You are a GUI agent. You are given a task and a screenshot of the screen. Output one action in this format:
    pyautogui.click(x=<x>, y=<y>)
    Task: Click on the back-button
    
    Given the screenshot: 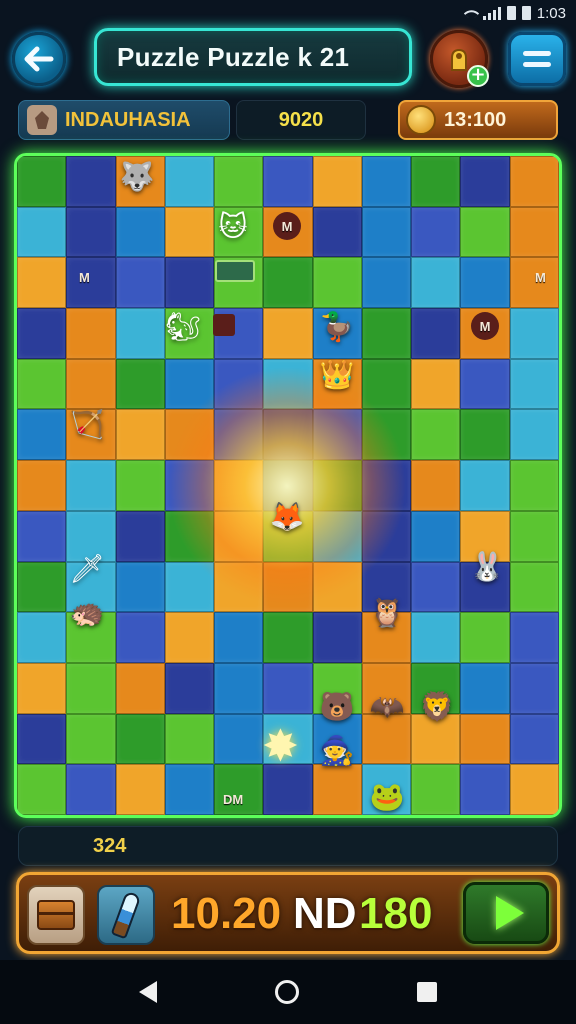 What is the action you would take?
    pyautogui.click(x=39, y=59)
    